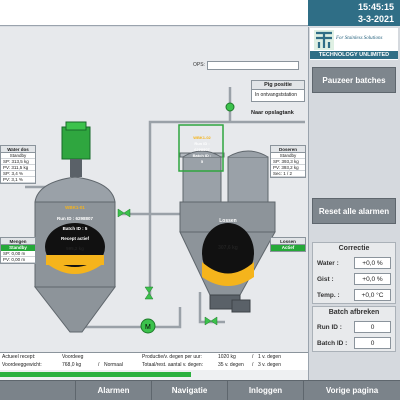 The image size is (400, 400). Describe the element at coordinates (288, 149) in the screenshot. I see `dosing-title: Doseren` at that location.